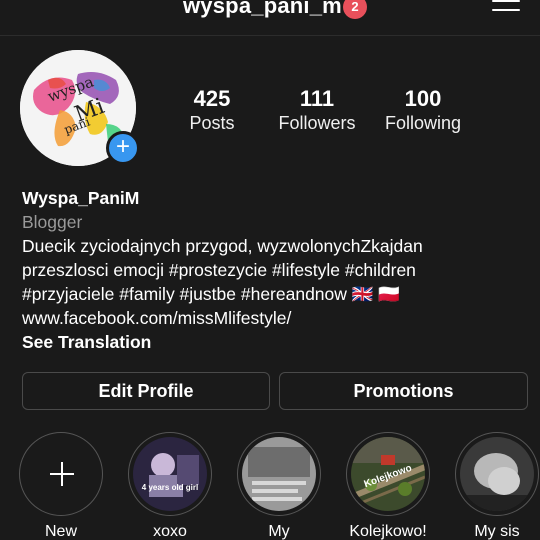 Image resolution: width=540 pixels, height=540 pixels. I want to click on following-label: Following, so click(423, 123).